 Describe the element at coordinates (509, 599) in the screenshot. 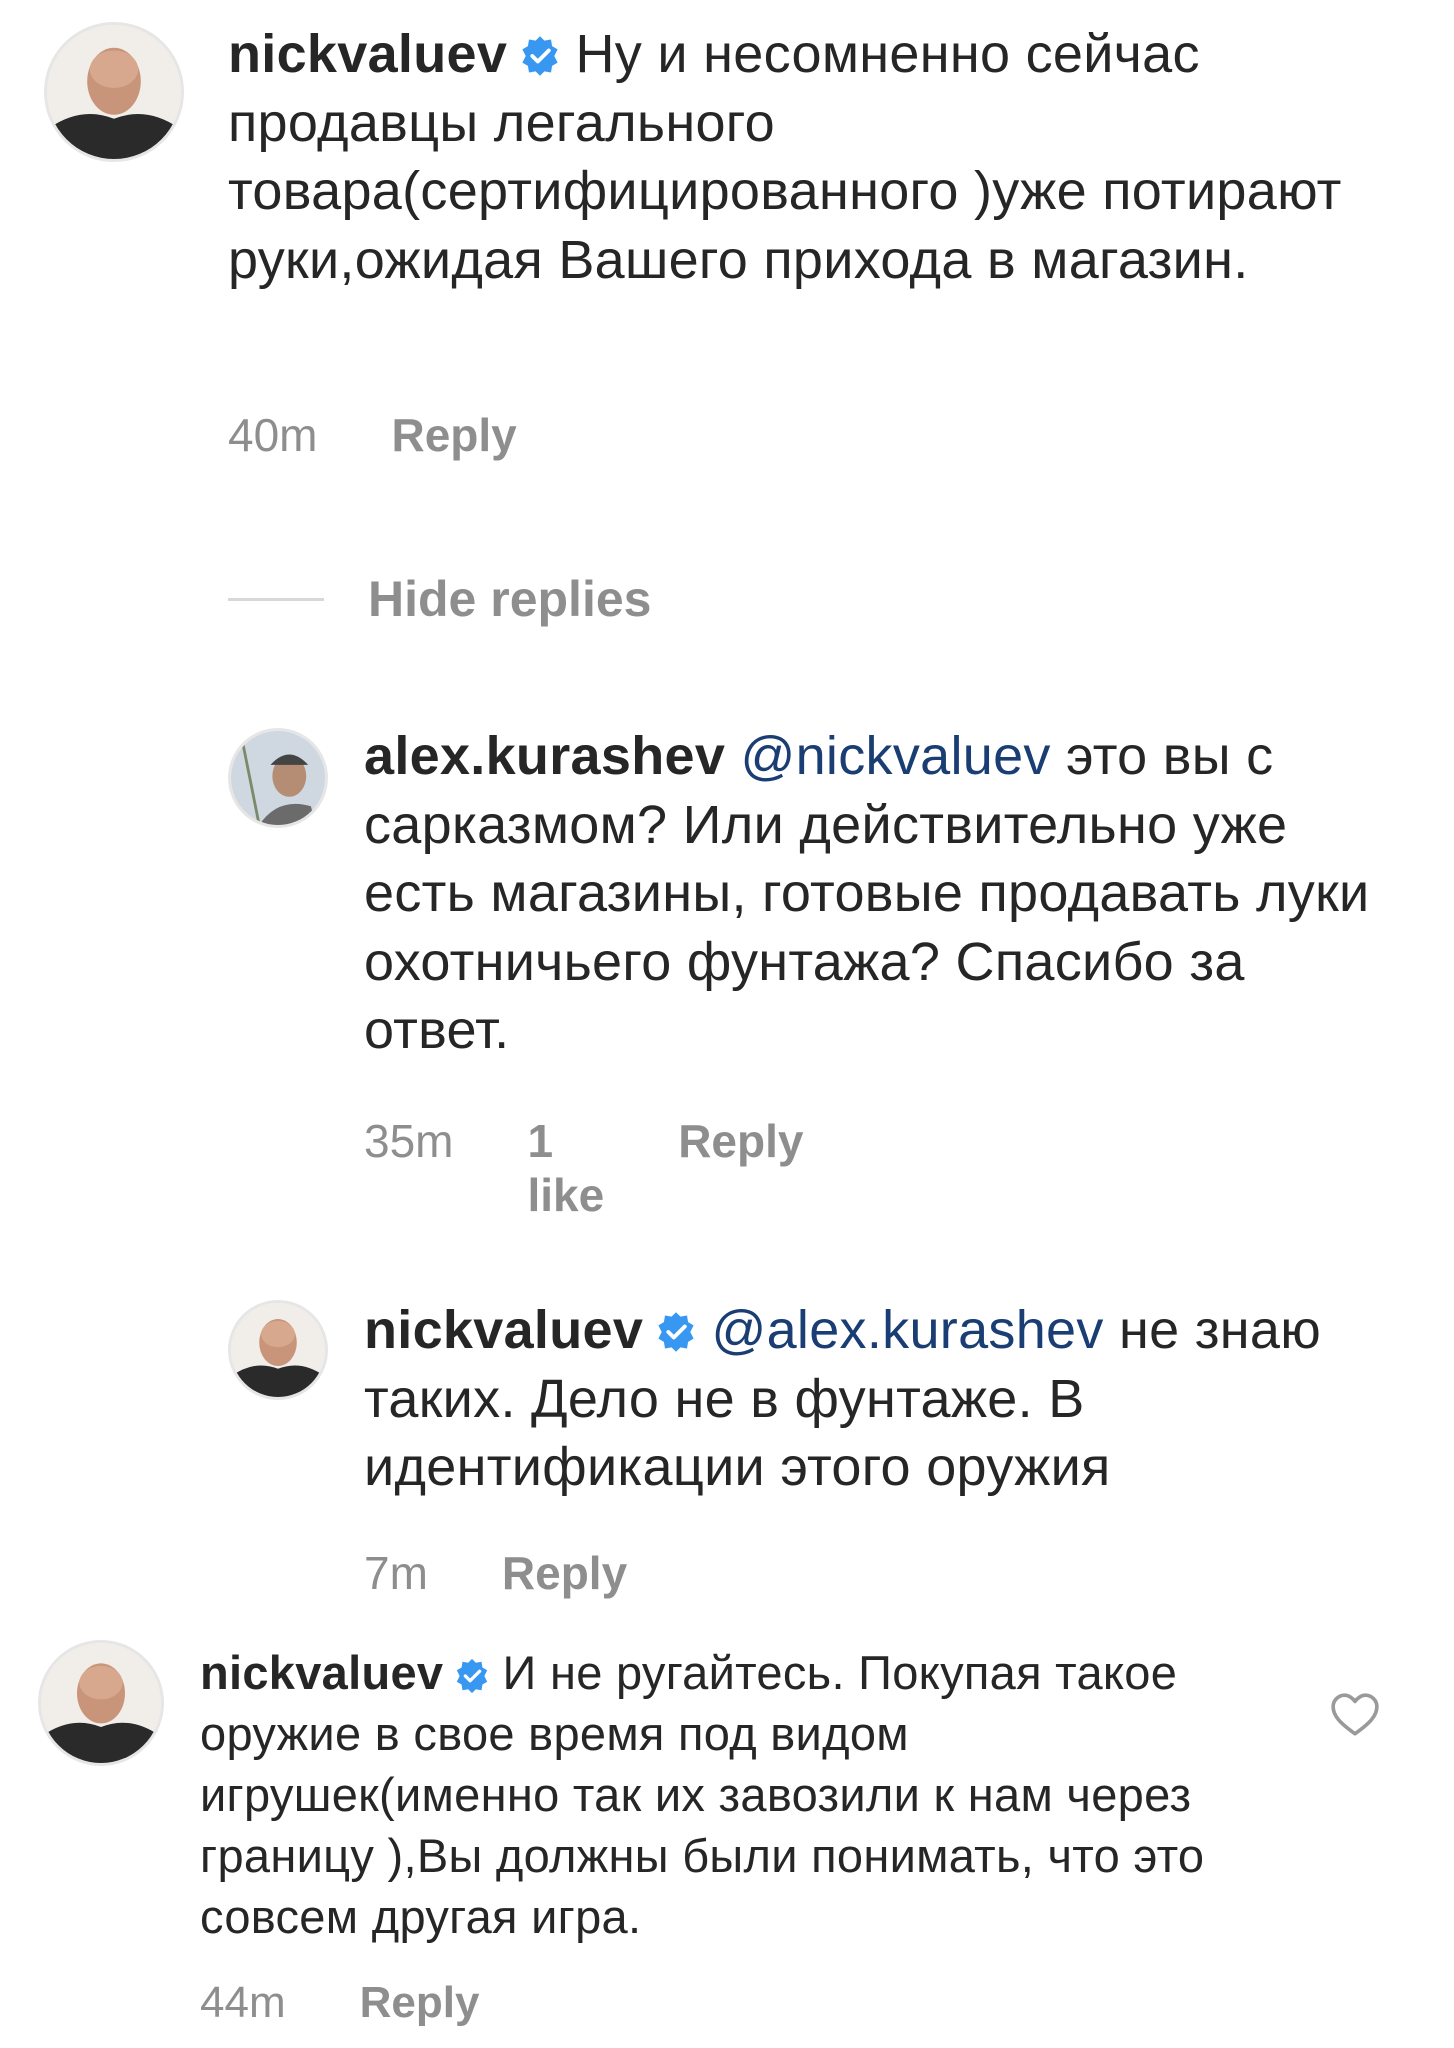

I see `hide-replies-label: Hide replies` at that location.